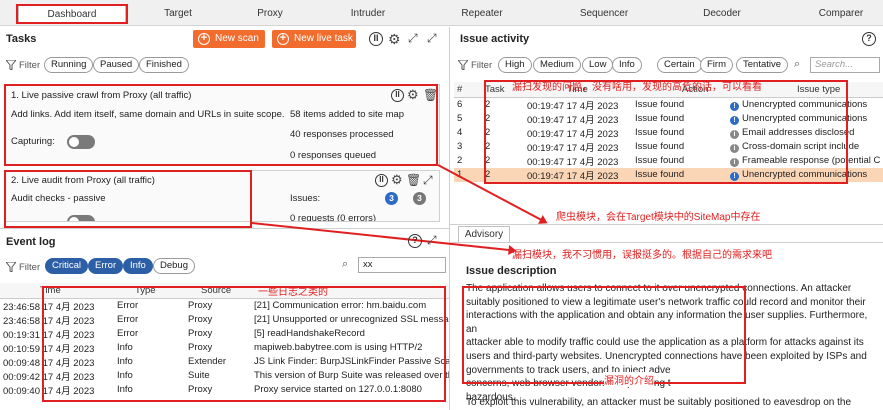 The image size is (883, 410). What do you see at coordinates (57, 291) in the screenshot?
I see `col-time: Time` at bounding box center [57, 291].